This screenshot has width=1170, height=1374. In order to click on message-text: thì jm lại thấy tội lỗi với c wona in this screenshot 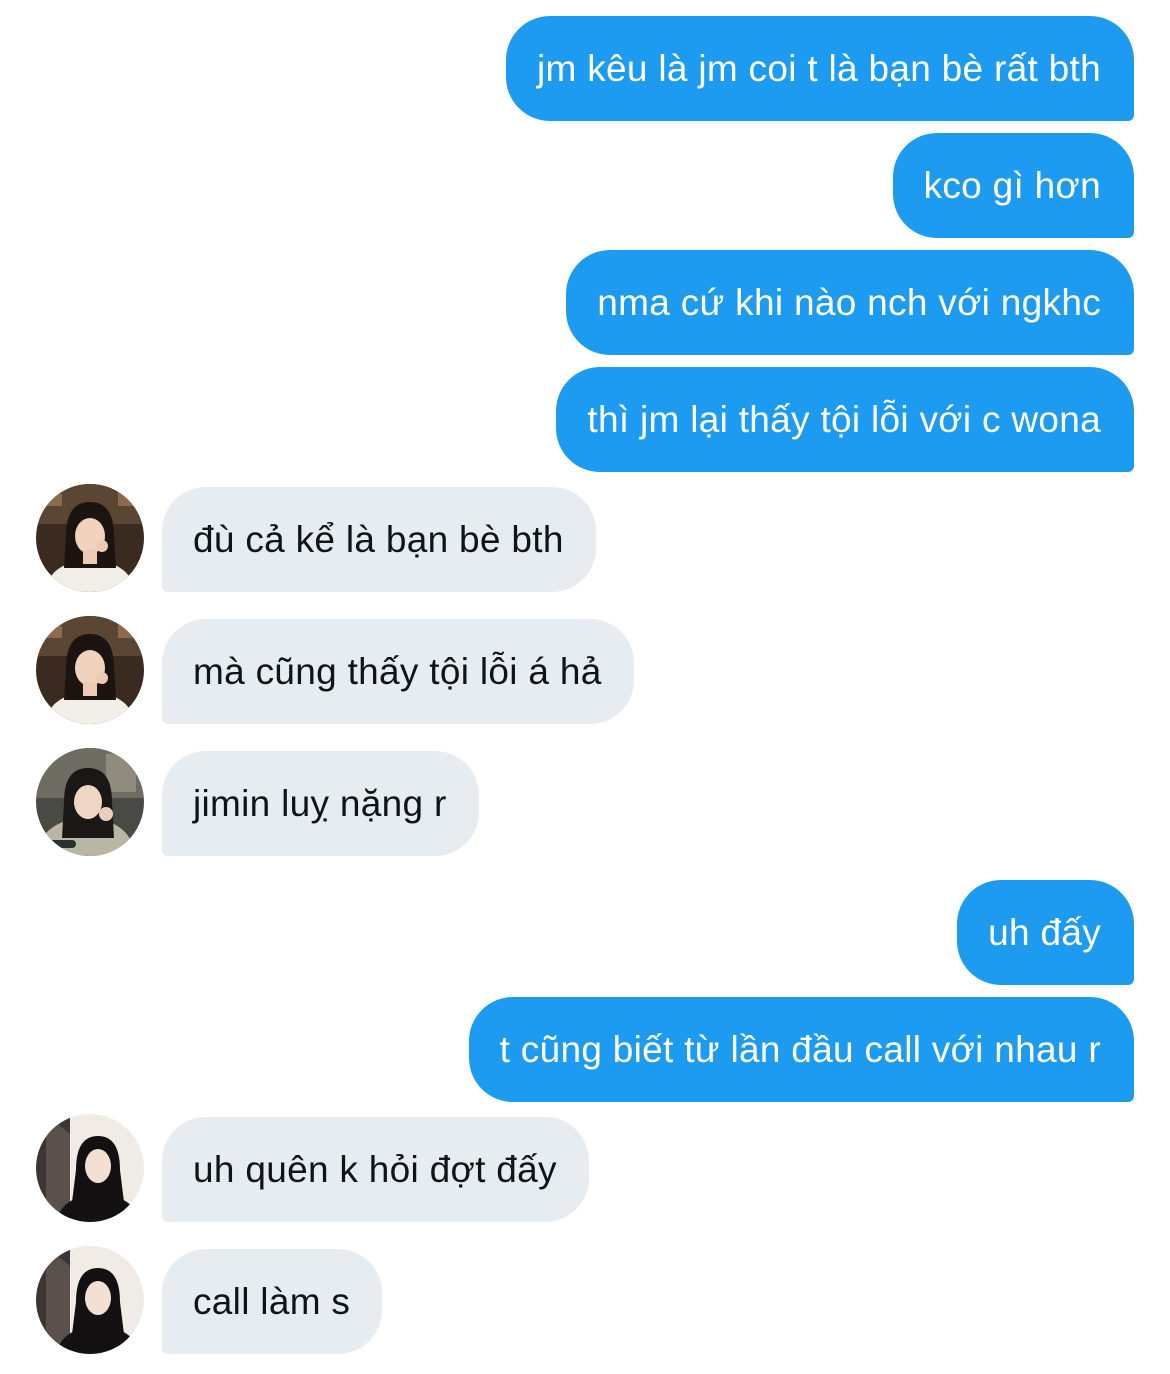, I will do `click(844, 419)`.